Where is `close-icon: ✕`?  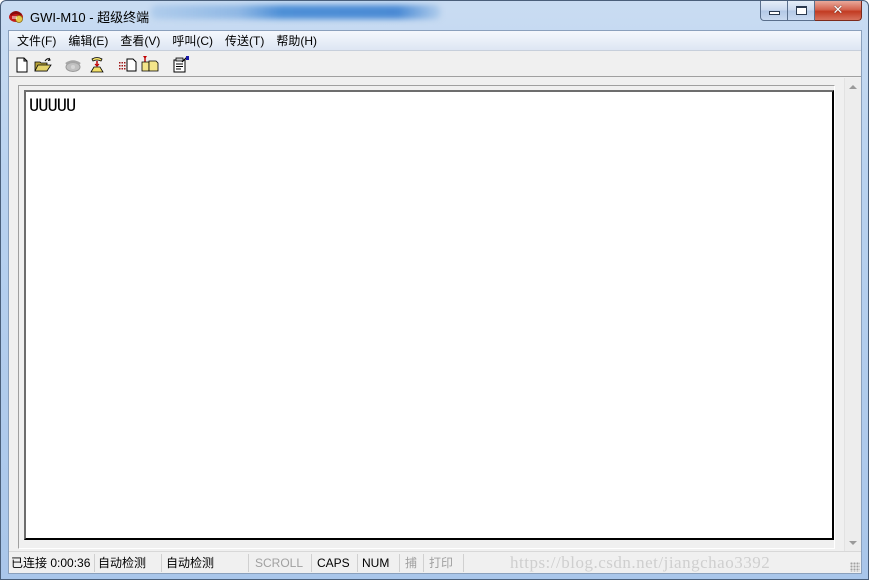
close-icon: ✕ is located at coordinates (838, 10).